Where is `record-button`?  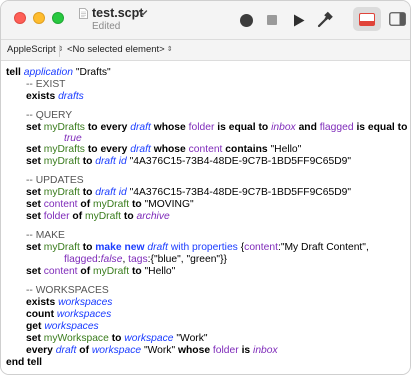 record-button is located at coordinates (246, 20).